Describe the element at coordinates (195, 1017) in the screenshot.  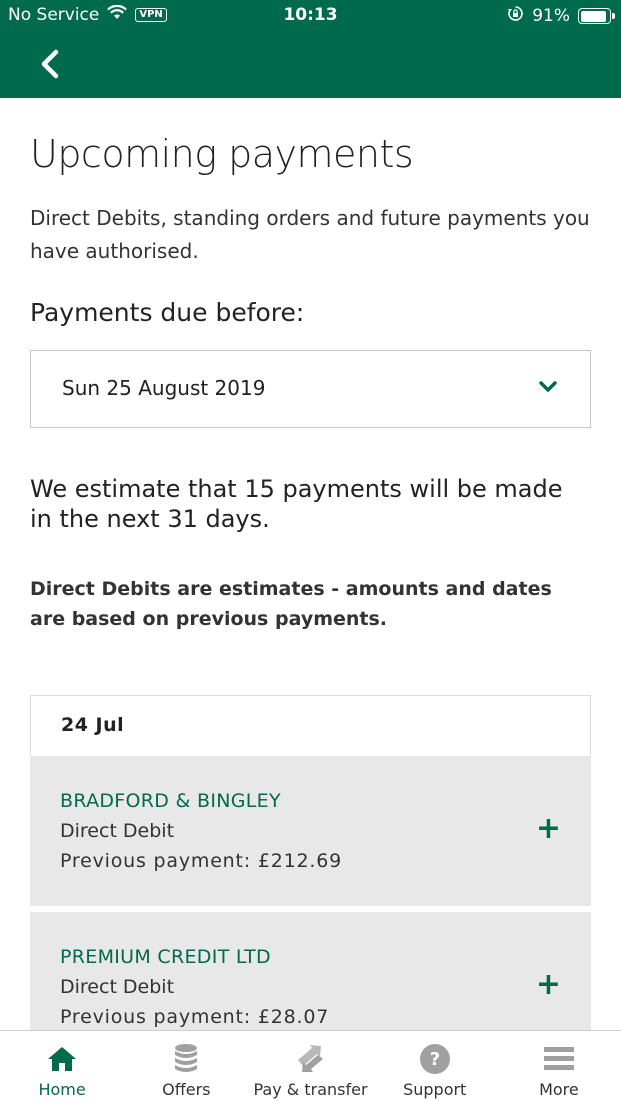
I see `previous-payment: Previous payment: £28.07` at that location.